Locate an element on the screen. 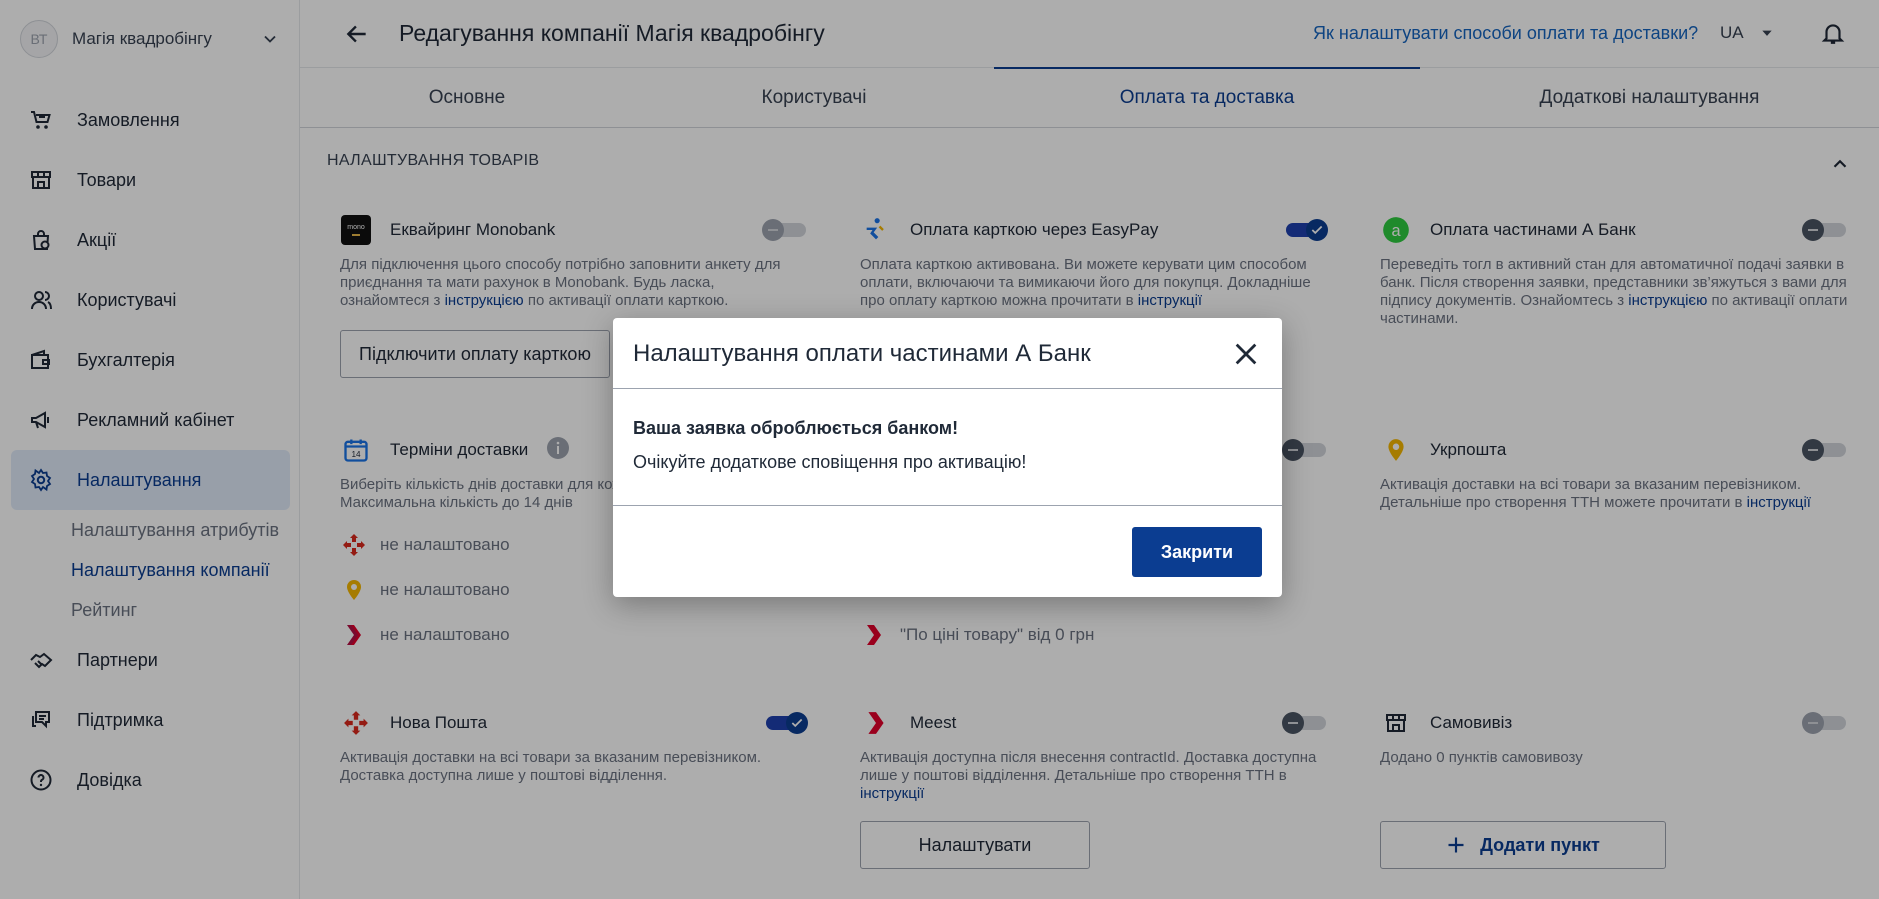 The width and height of the screenshot is (1879, 899). modal-title: Налаштування оплати частинами А Банк is located at coordinates (862, 353).